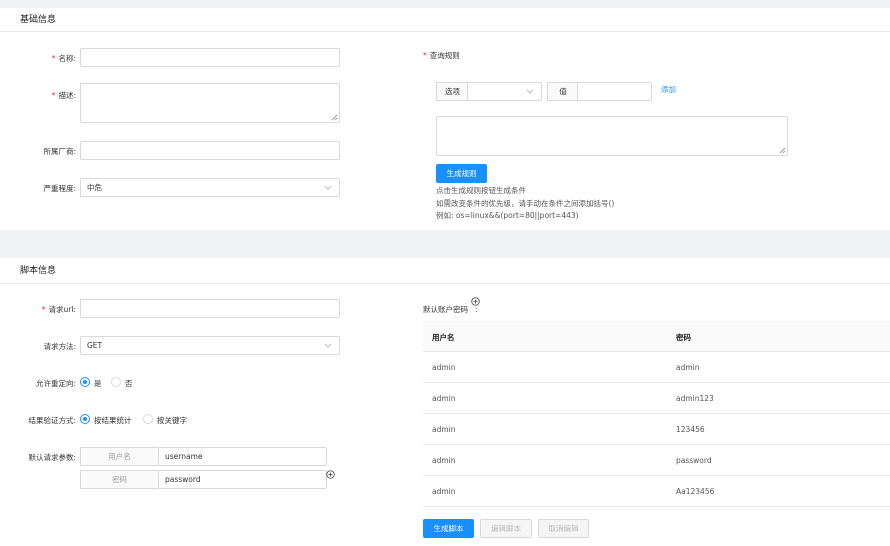 The width and height of the screenshot is (890, 546). Describe the element at coordinates (59, 151) in the screenshot. I see `vendor-label: 所属厂商:` at that location.